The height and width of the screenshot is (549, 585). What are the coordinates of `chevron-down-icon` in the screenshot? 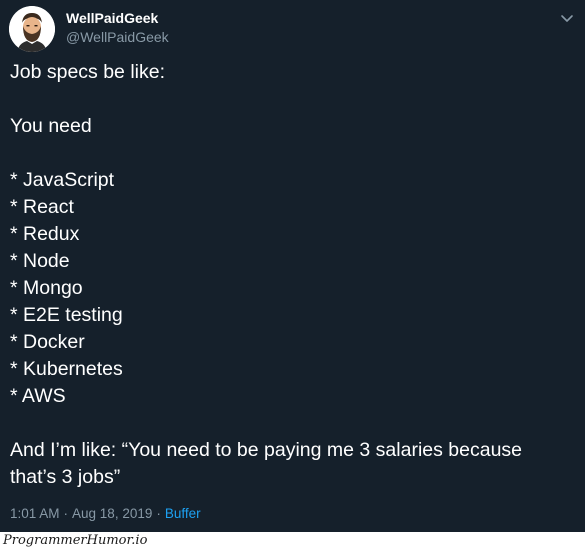 It's located at (567, 18).